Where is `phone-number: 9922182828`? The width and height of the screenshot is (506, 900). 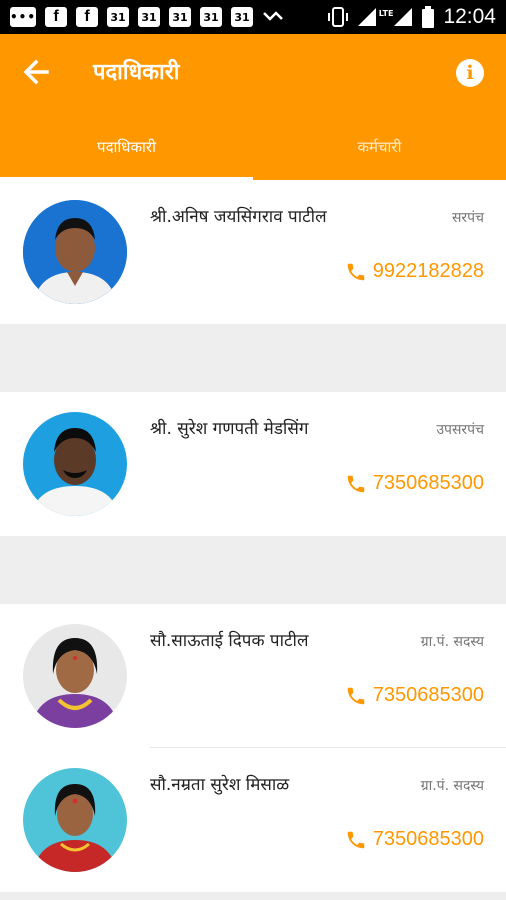 phone-number: 9922182828 is located at coordinates (428, 271).